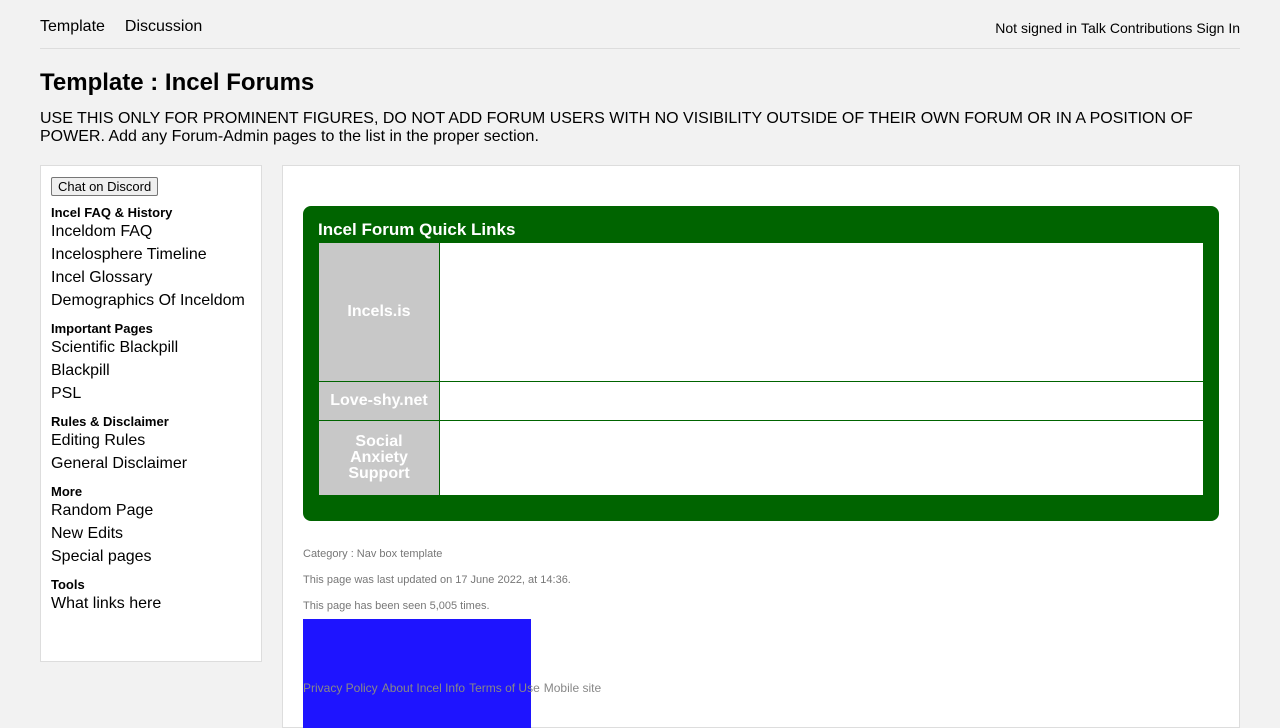  I want to click on navbox-row: Social Anxiety Support, so click(761, 458).